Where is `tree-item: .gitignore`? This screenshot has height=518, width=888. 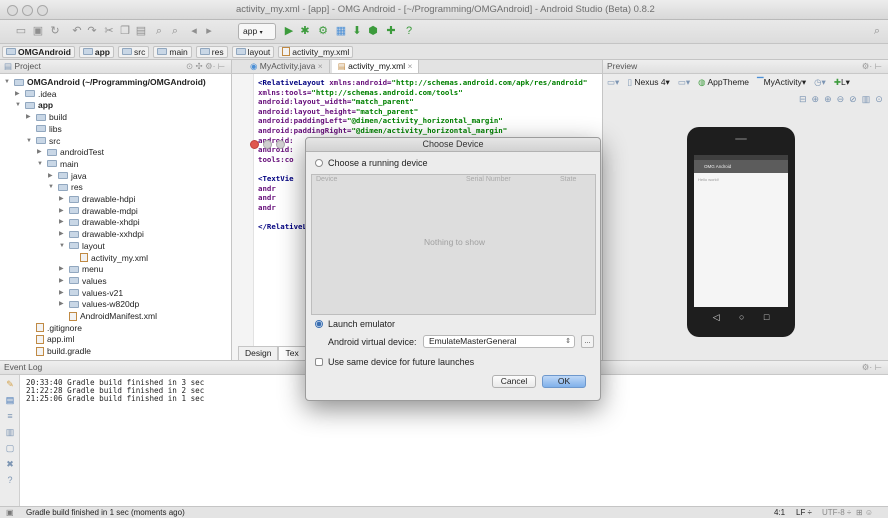
tree-item: .gitignore is located at coordinates (54, 328).